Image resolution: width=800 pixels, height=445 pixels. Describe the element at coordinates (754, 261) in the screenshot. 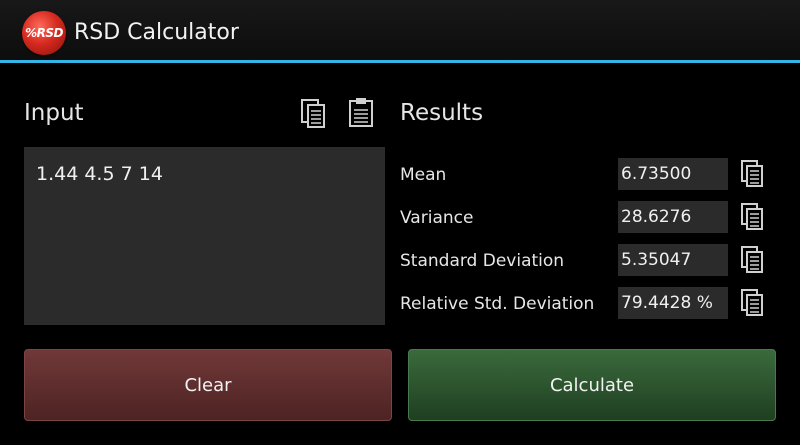

I see `copy-std-dev-icon` at that location.